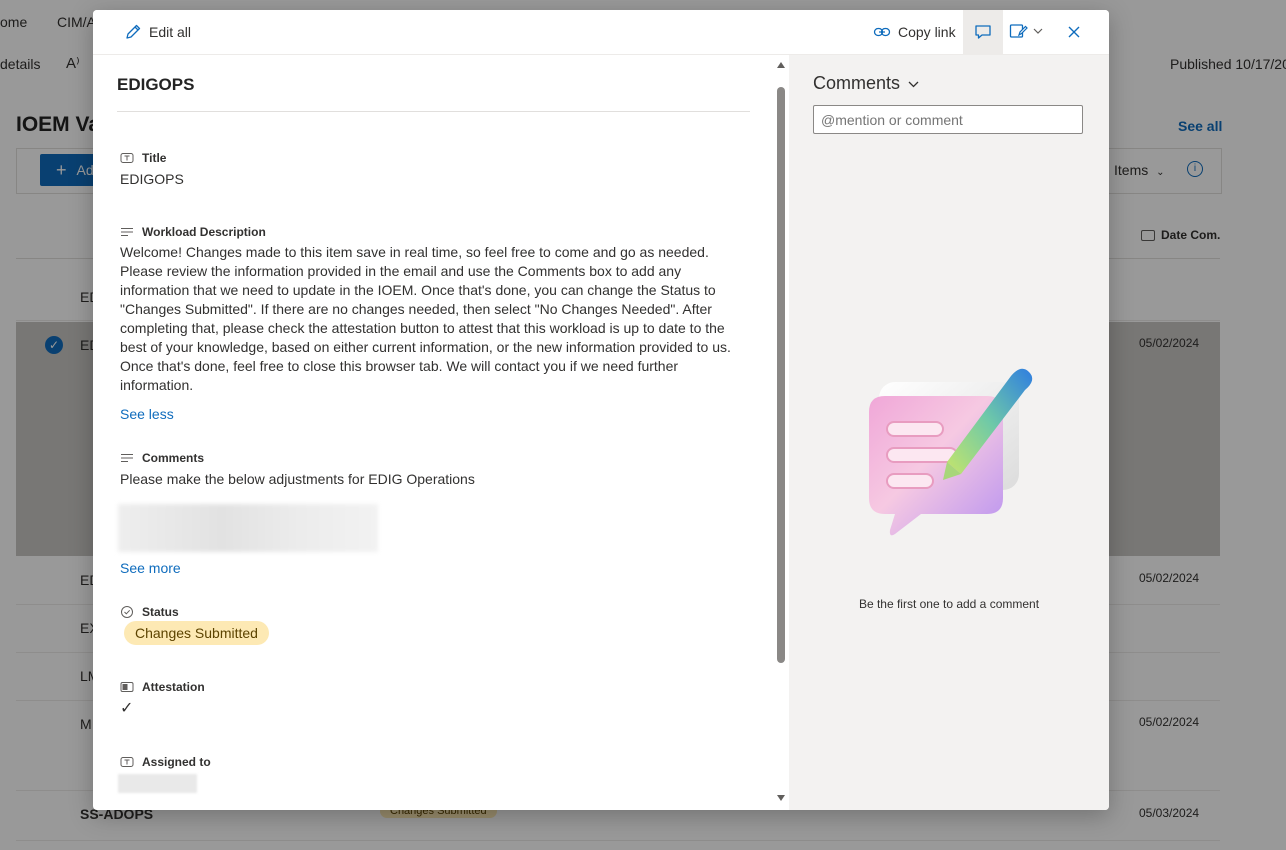 This screenshot has width=1286, height=850. Describe the element at coordinates (781, 798) in the screenshot. I see `scroll-down-arrow-icon` at that location.